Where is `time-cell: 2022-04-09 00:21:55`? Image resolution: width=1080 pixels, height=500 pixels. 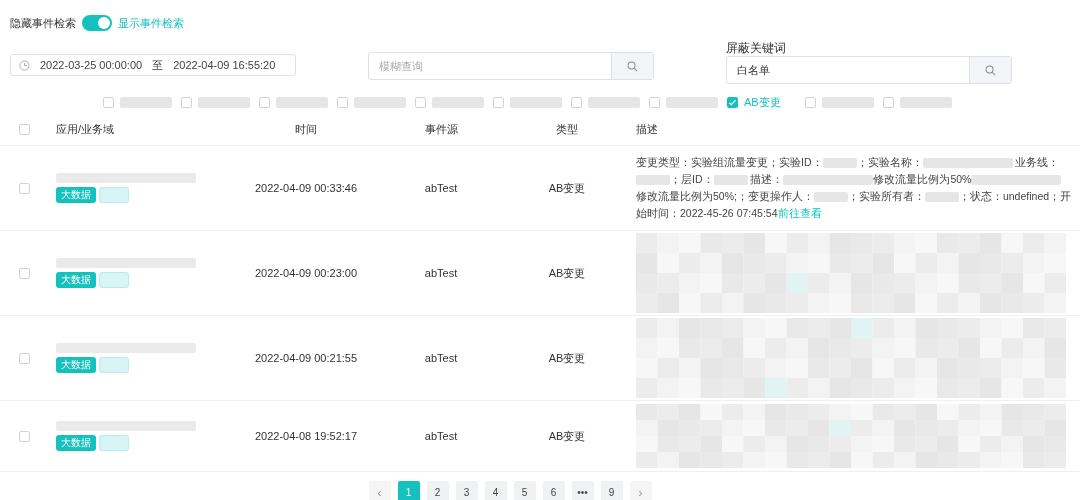 time-cell: 2022-04-09 00:21:55 is located at coordinates (306, 358).